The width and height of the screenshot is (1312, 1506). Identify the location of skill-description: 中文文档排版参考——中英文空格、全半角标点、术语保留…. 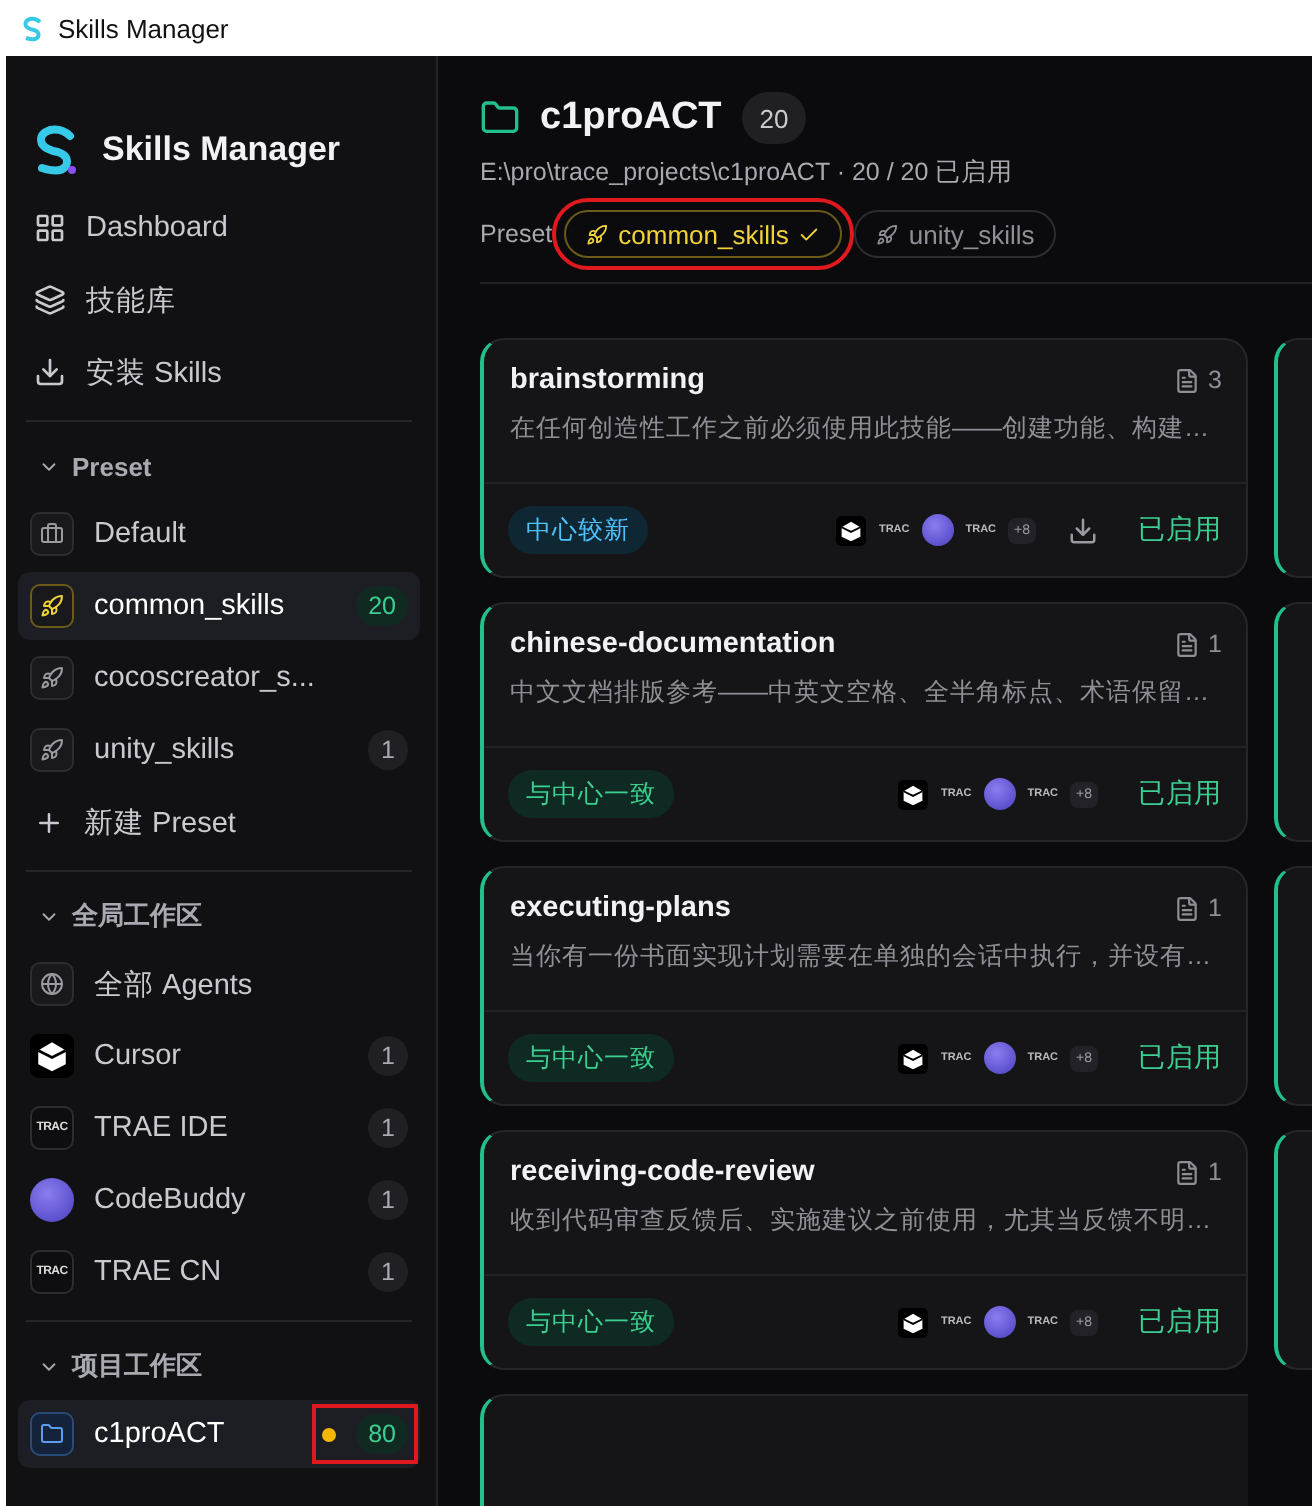
(860, 693).